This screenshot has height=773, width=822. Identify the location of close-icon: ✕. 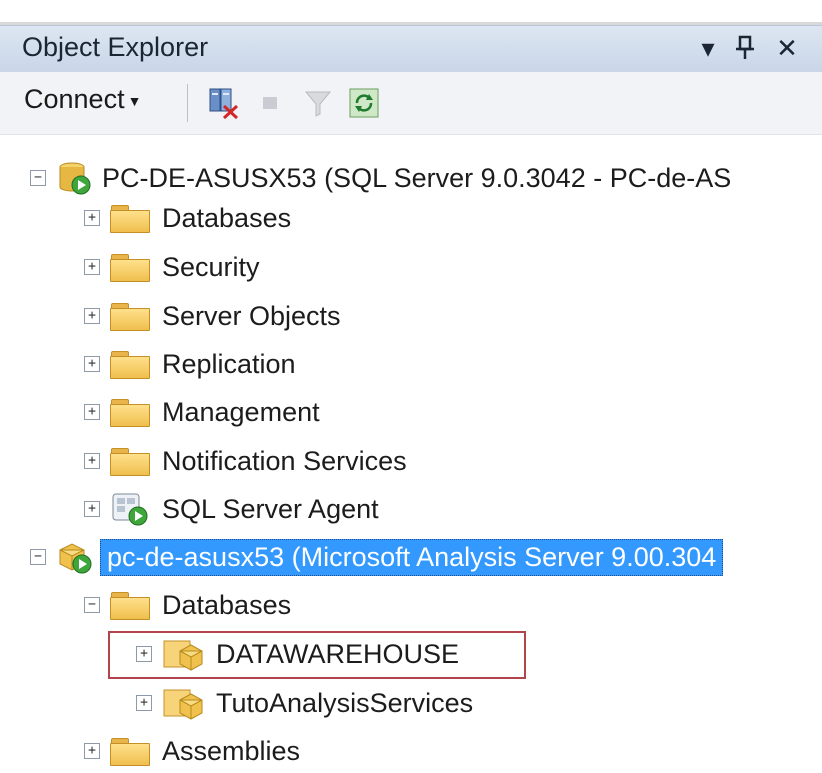
(787, 48).